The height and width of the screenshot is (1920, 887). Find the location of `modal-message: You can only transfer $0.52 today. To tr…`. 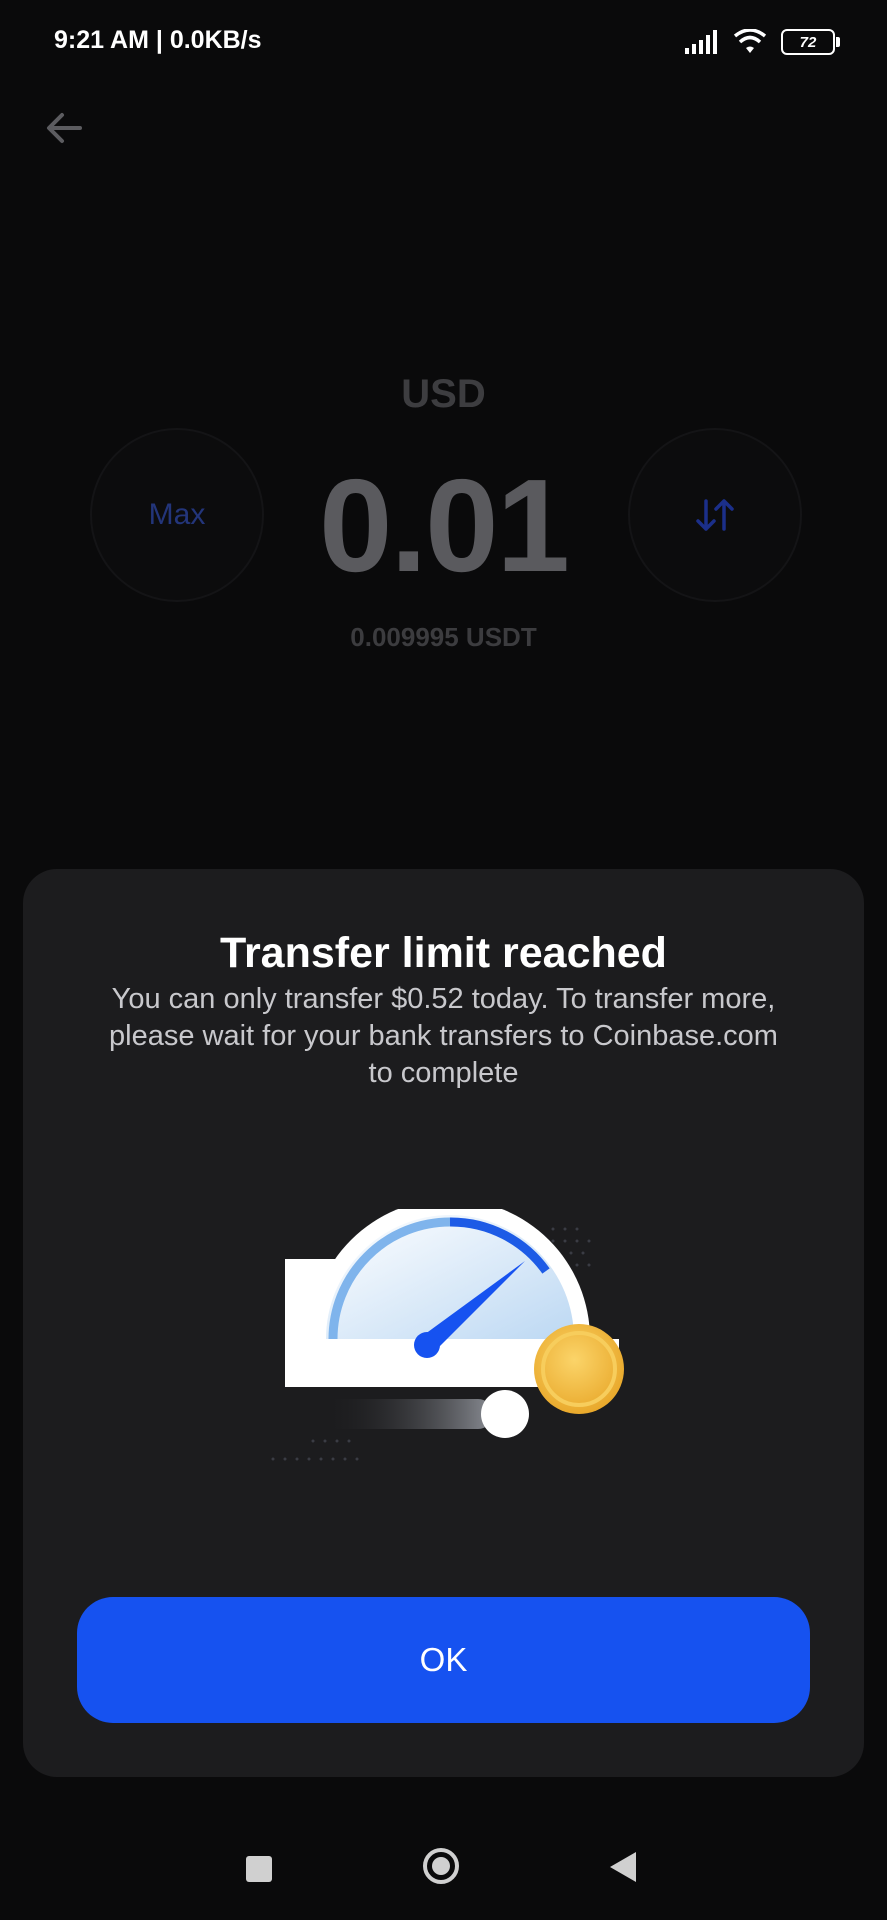

modal-message: You can only transfer $0.52 today. To tr… is located at coordinates (443, 1036).